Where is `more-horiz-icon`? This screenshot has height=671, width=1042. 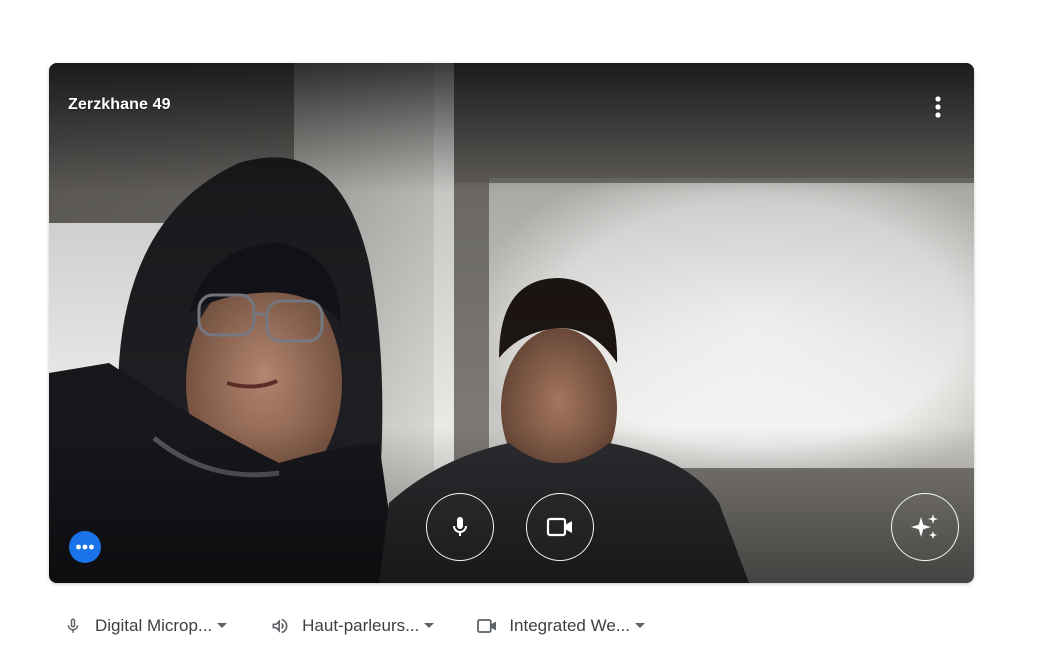 more-horiz-icon is located at coordinates (85, 547).